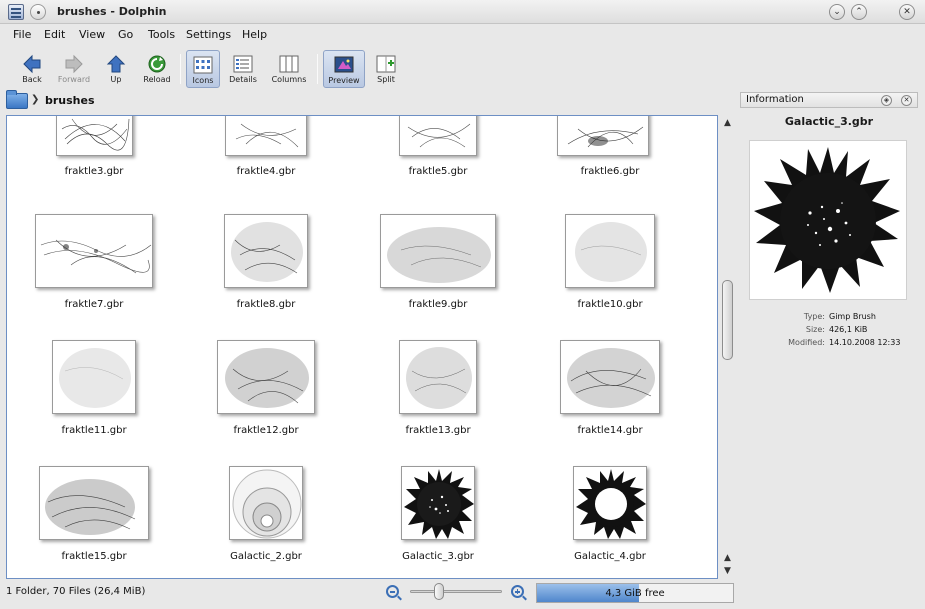  I want to click on icons-view-button: Icons, so click(203, 69).